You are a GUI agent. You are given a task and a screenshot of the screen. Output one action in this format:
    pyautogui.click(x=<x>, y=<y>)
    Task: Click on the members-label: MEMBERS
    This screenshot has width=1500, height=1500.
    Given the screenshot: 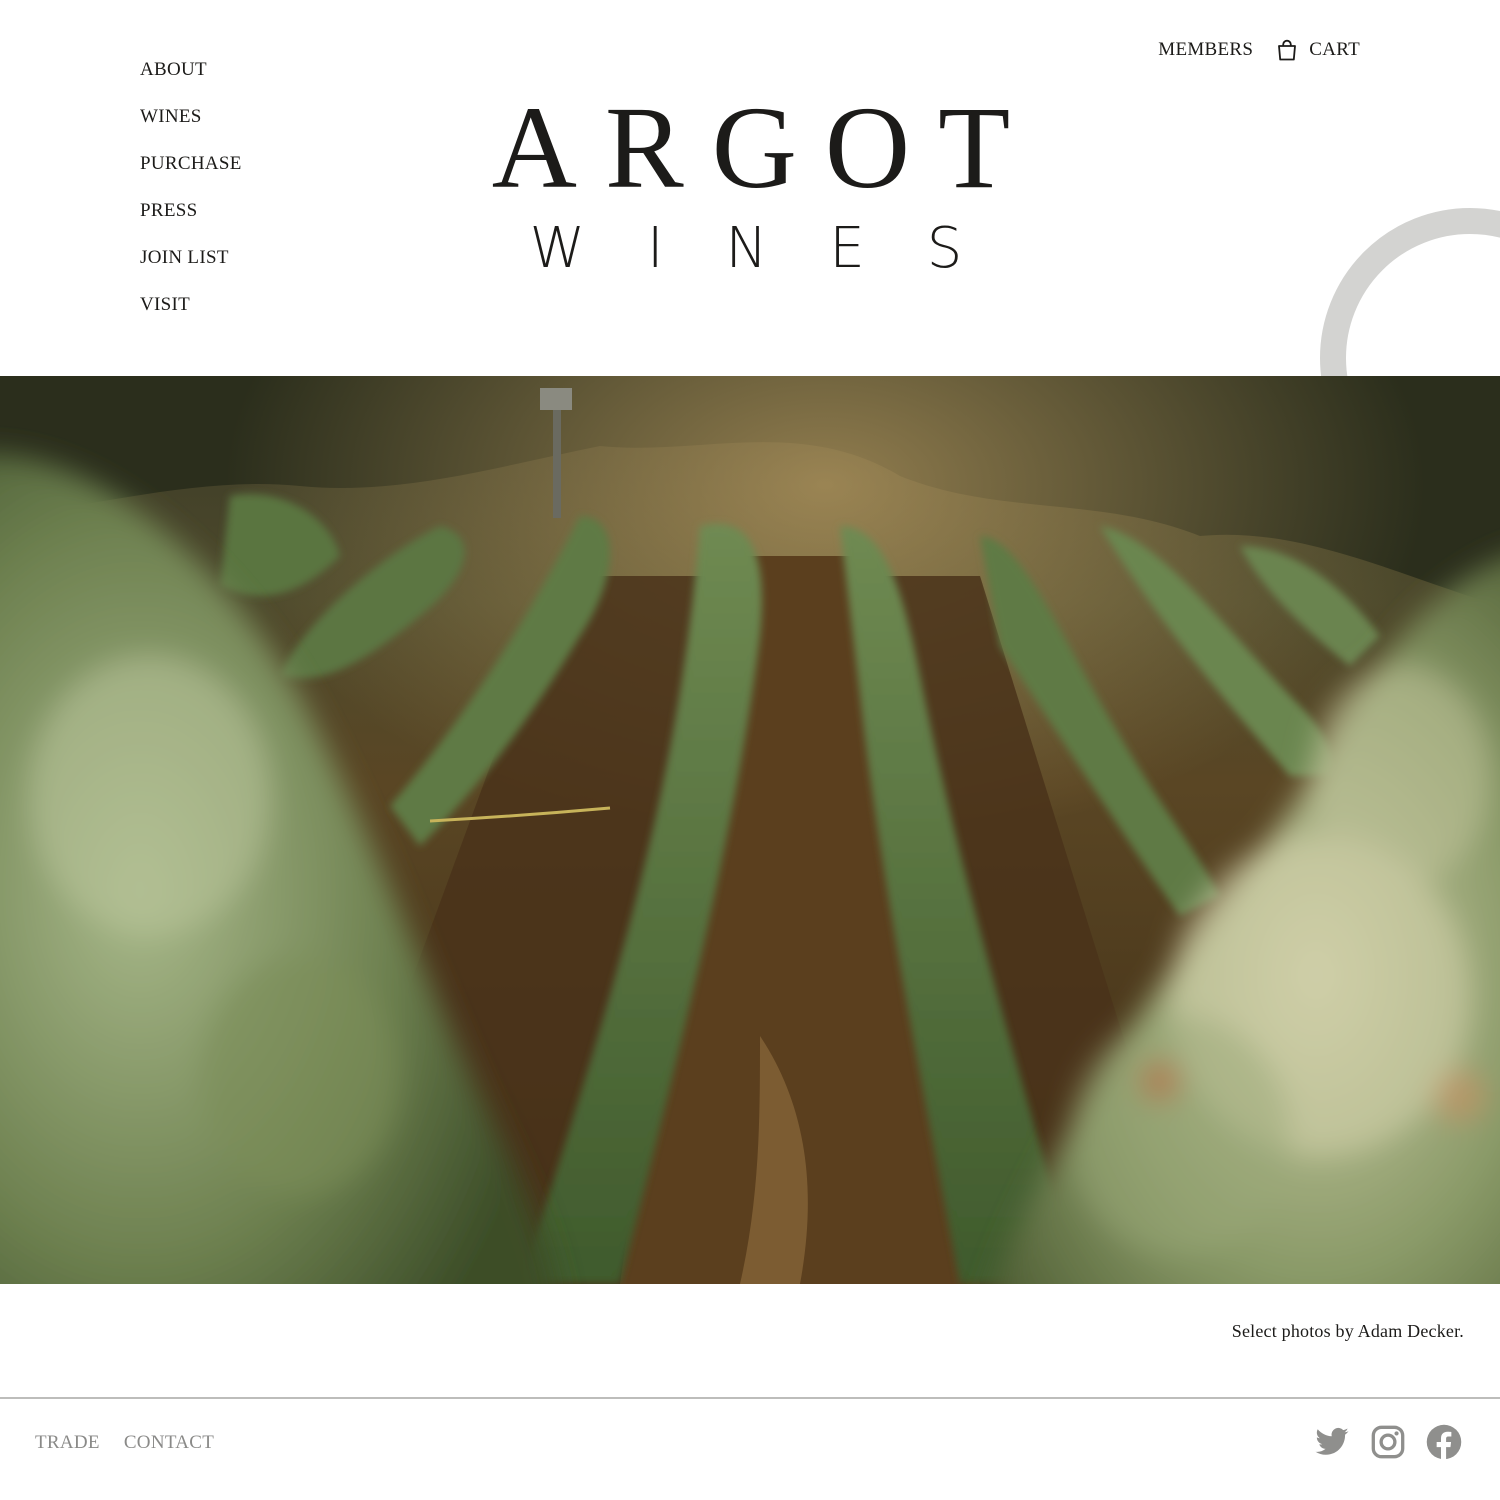 What is the action you would take?
    pyautogui.click(x=1206, y=49)
    